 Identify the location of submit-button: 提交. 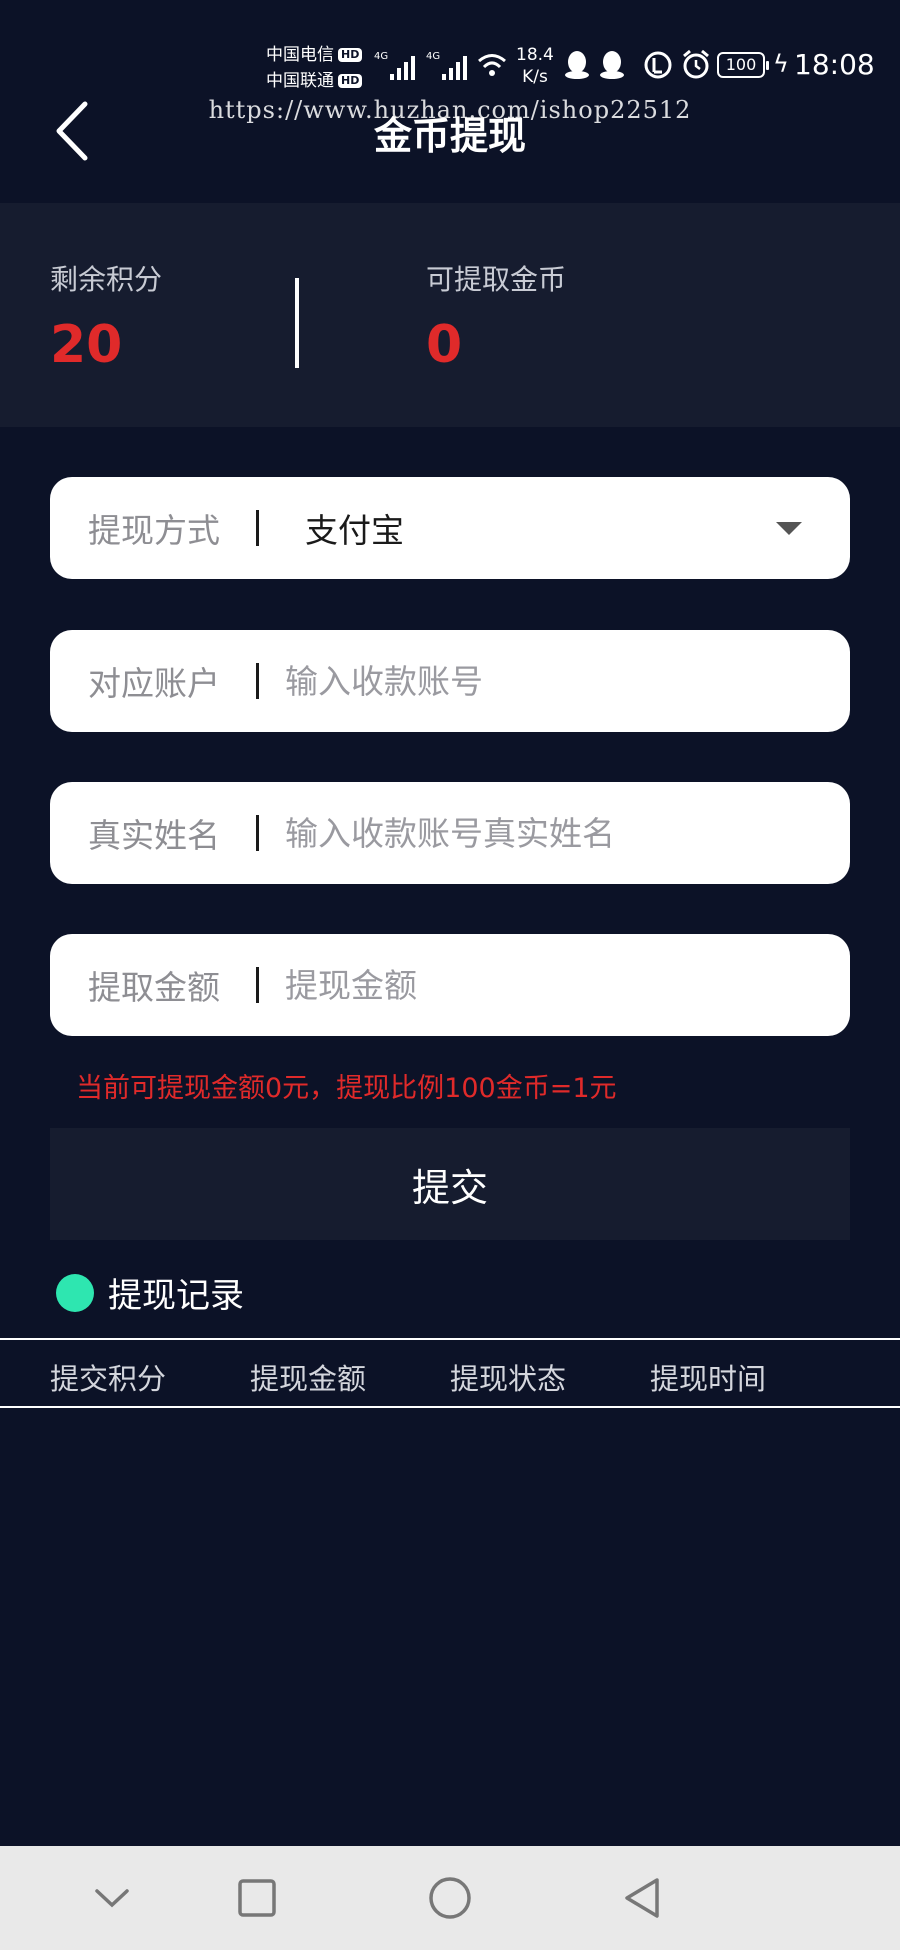
(450, 1184).